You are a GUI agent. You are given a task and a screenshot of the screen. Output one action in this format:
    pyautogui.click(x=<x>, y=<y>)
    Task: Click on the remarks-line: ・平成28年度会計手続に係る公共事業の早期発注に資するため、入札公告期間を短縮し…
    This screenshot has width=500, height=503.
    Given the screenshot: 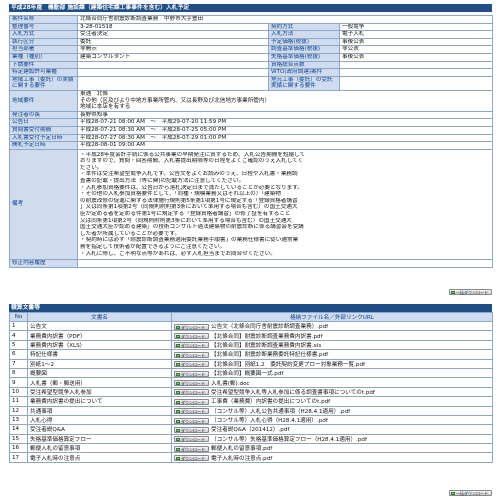 What is the action you would take?
    pyautogui.click(x=193, y=154)
    